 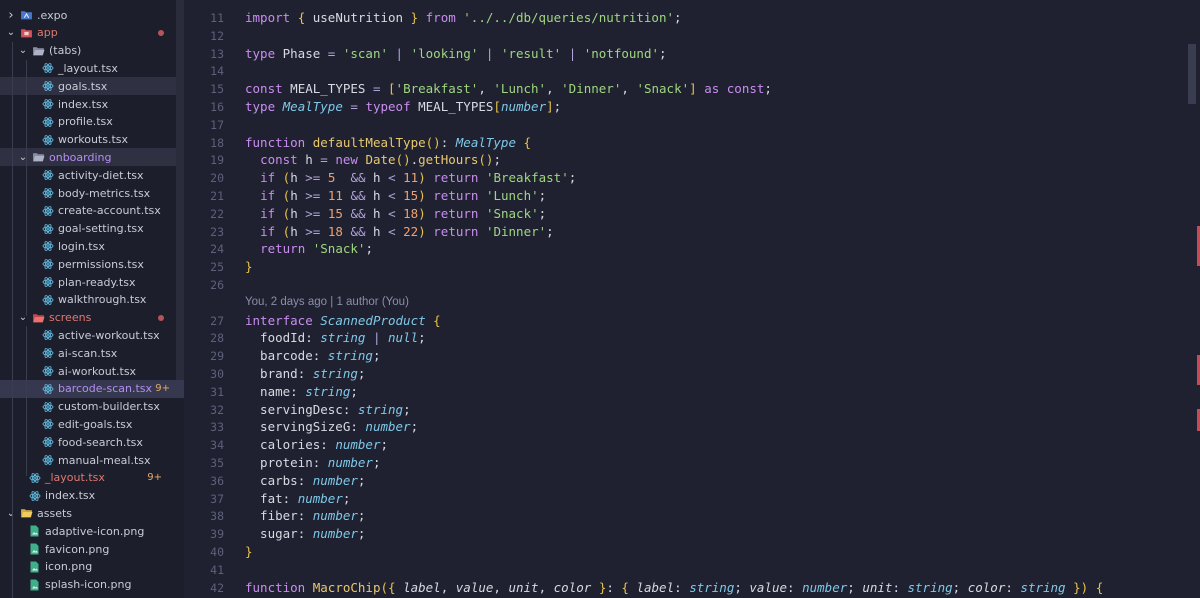 What do you see at coordinates (217, 320) in the screenshot?
I see `line-number: 27` at bounding box center [217, 320].